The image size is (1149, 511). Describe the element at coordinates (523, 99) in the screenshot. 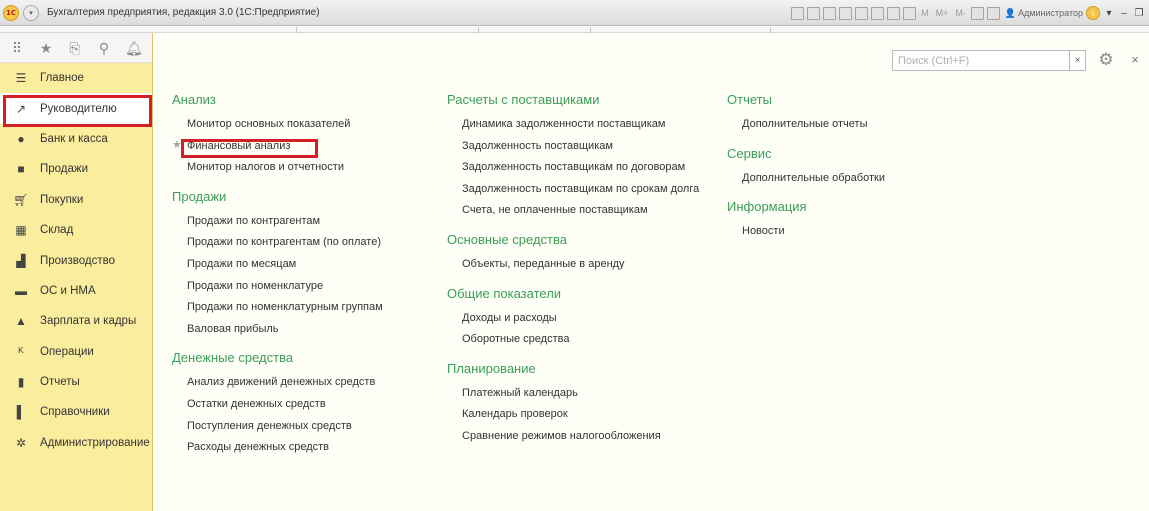

I see `group-title: Расчеты с поставщиками` at that location.